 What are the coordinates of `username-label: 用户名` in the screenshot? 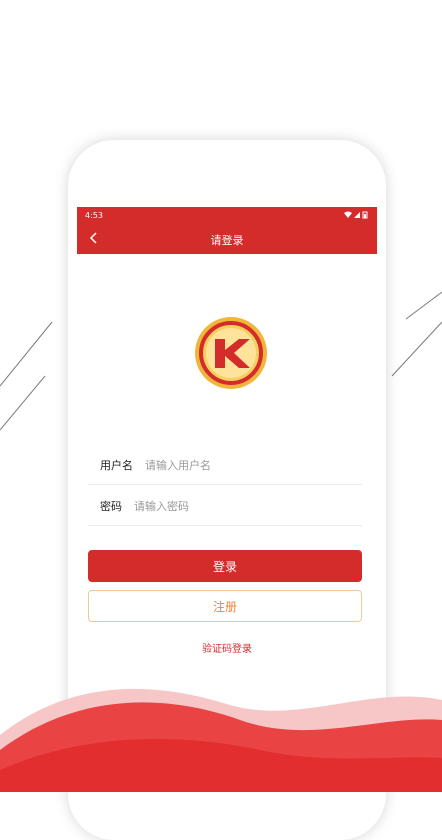 It's located at (116, 465).